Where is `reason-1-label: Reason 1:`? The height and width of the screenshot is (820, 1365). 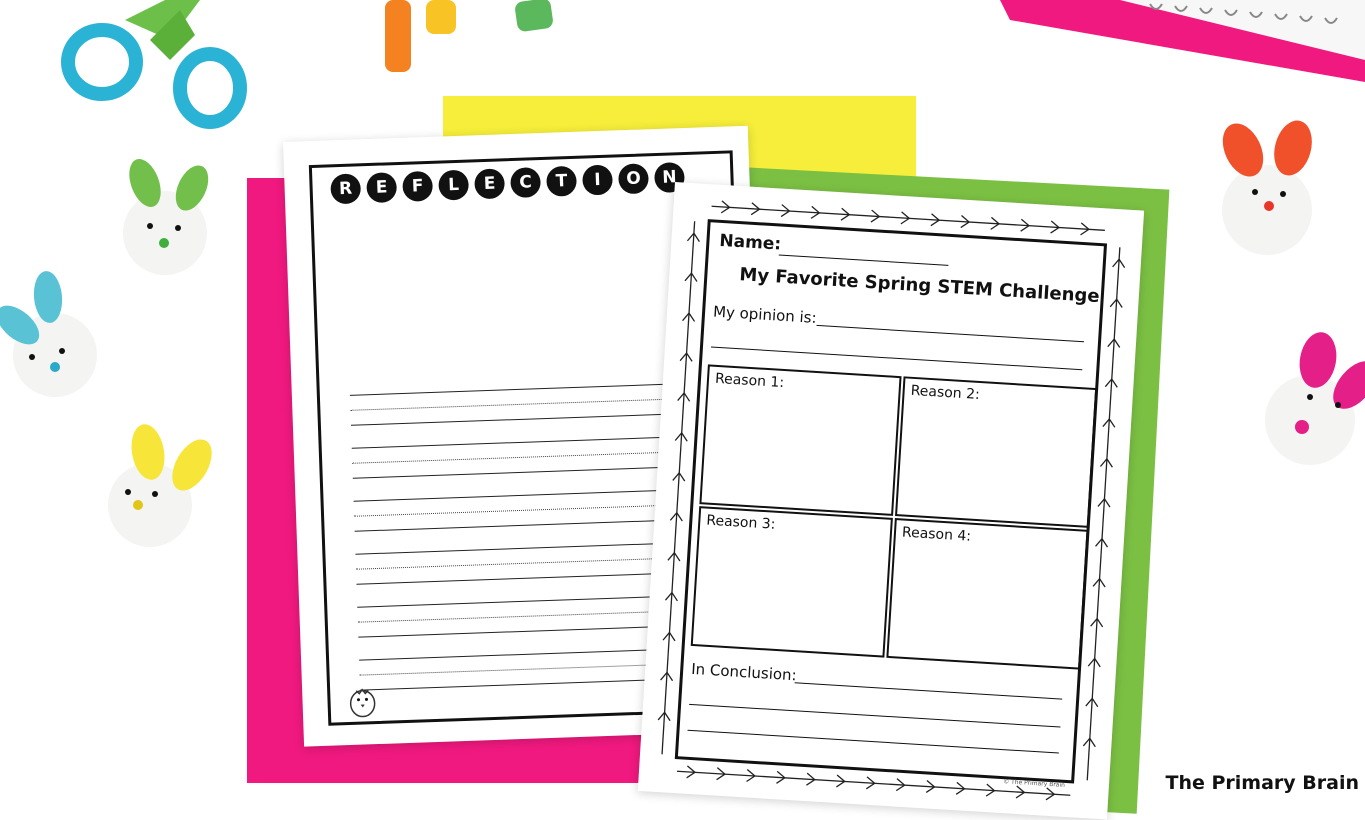 reason-1-label: Reason 1: is located at coordinates (749, 381).